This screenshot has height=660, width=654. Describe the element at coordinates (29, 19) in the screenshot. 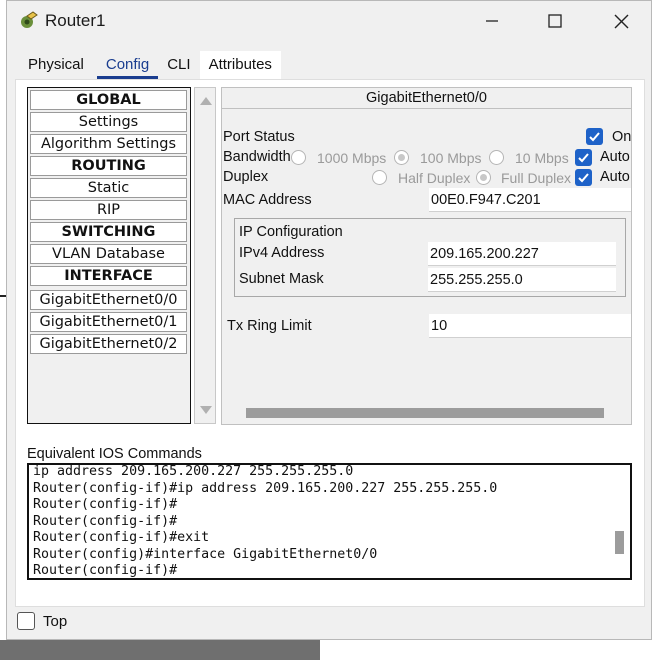

I see `router-app-icon` at that location.